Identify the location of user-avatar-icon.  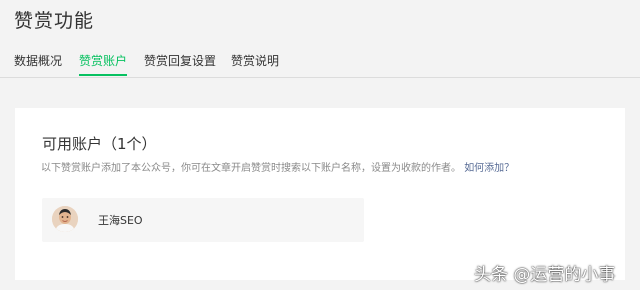
(65, 219).